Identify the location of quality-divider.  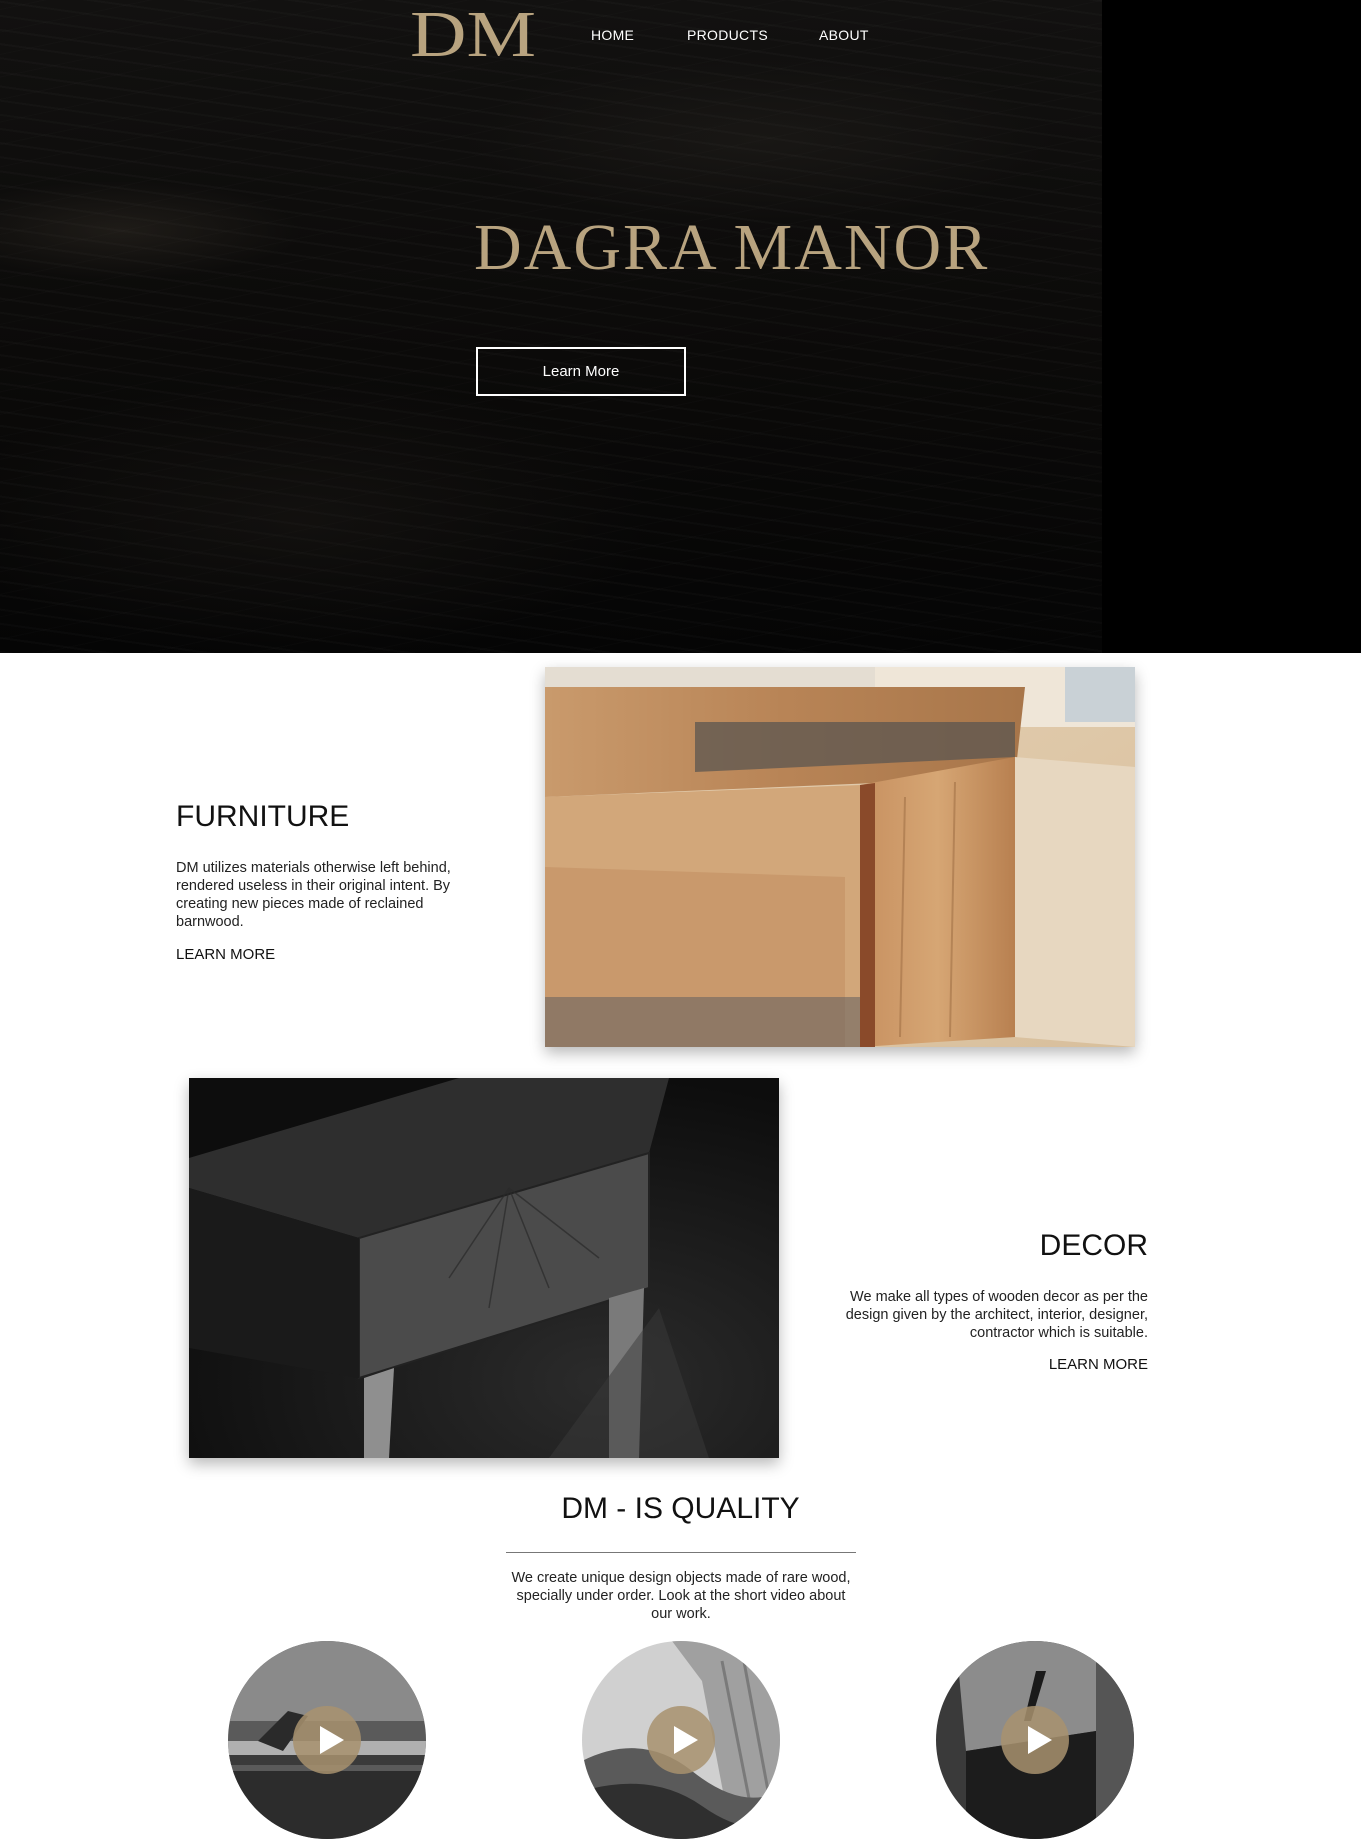
(681, 1552).